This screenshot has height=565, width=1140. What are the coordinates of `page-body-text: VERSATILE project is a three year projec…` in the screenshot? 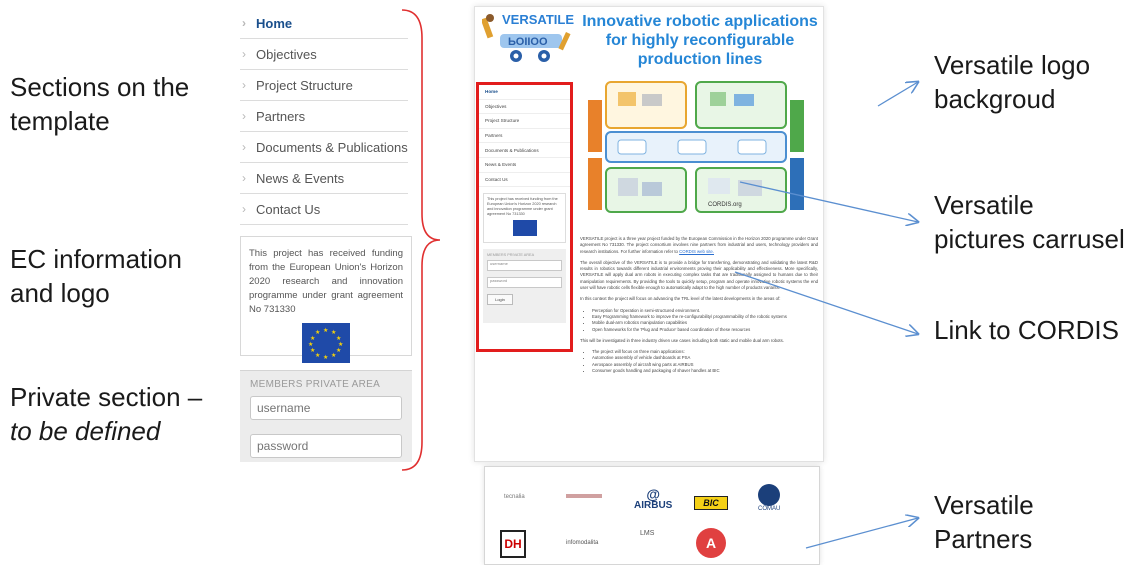 It's located at (699, 307).